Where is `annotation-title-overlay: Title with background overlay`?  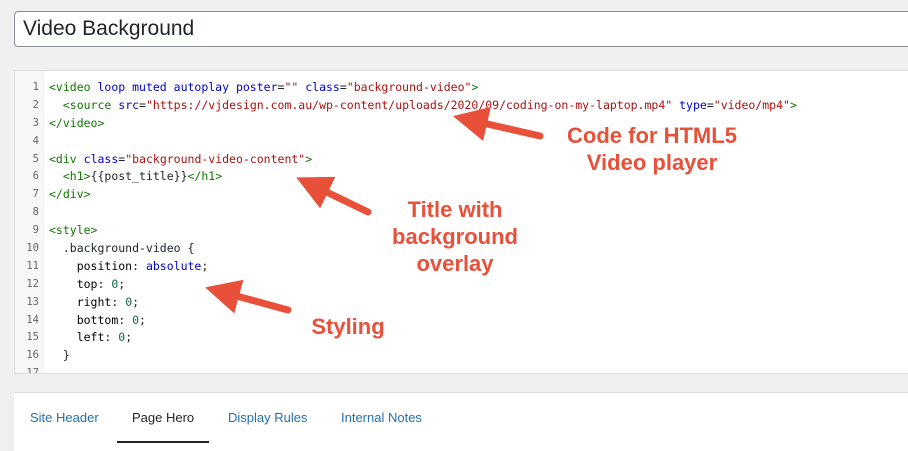
annotation-title-overlay: Title with background overlay is located at coordinates (455, 236).